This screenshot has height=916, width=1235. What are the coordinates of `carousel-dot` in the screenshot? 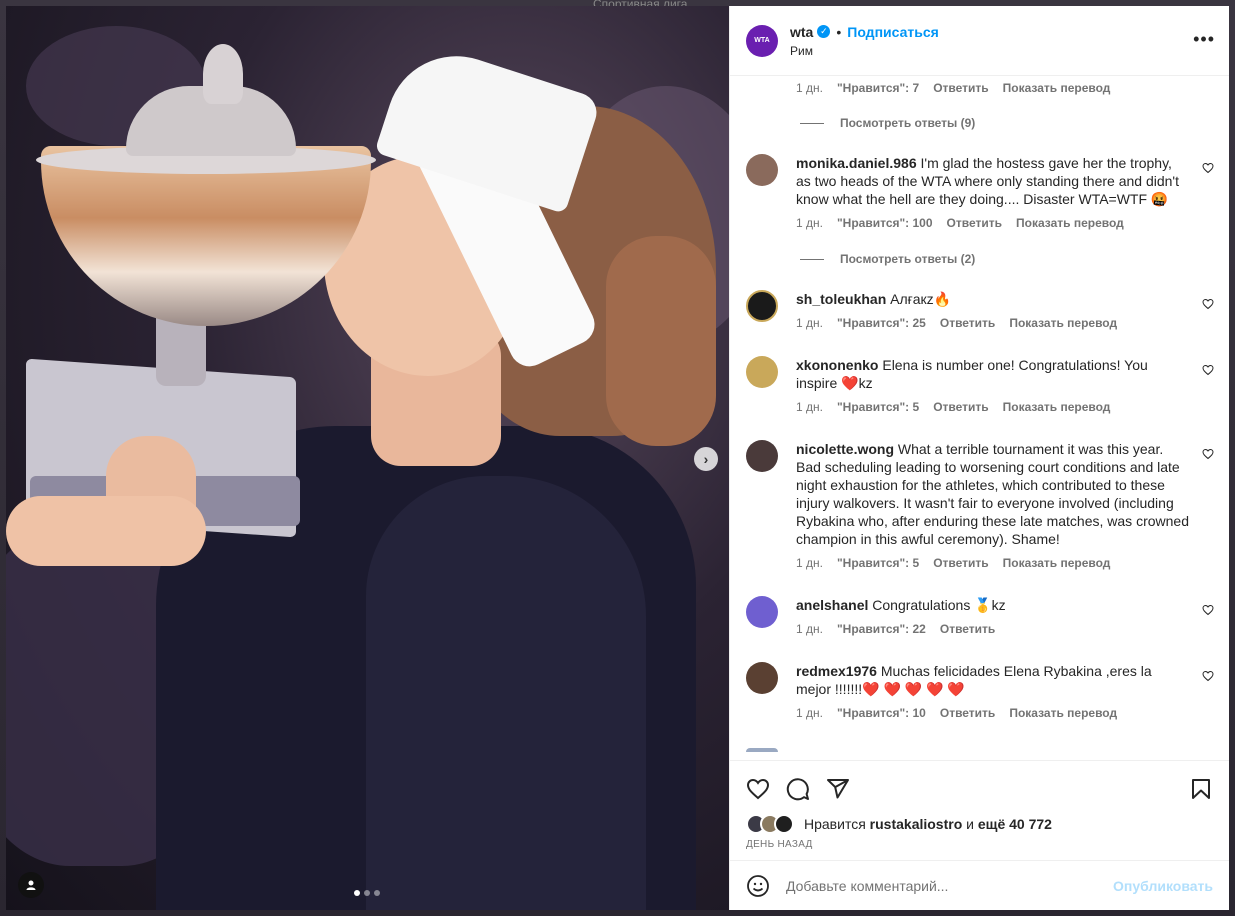 It's located at (377, 893).